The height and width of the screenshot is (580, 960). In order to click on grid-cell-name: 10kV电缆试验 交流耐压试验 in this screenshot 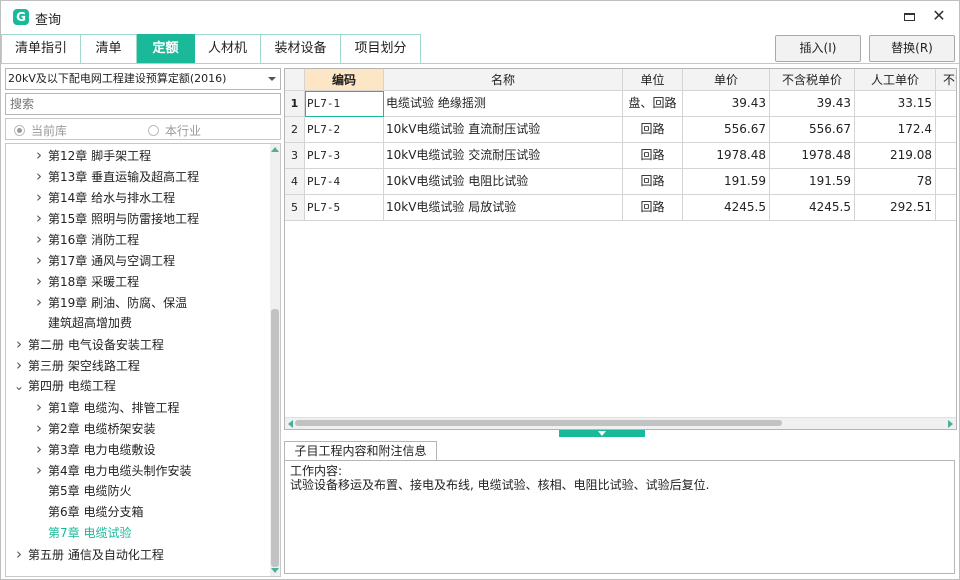, I will do `click(503, 156)`.